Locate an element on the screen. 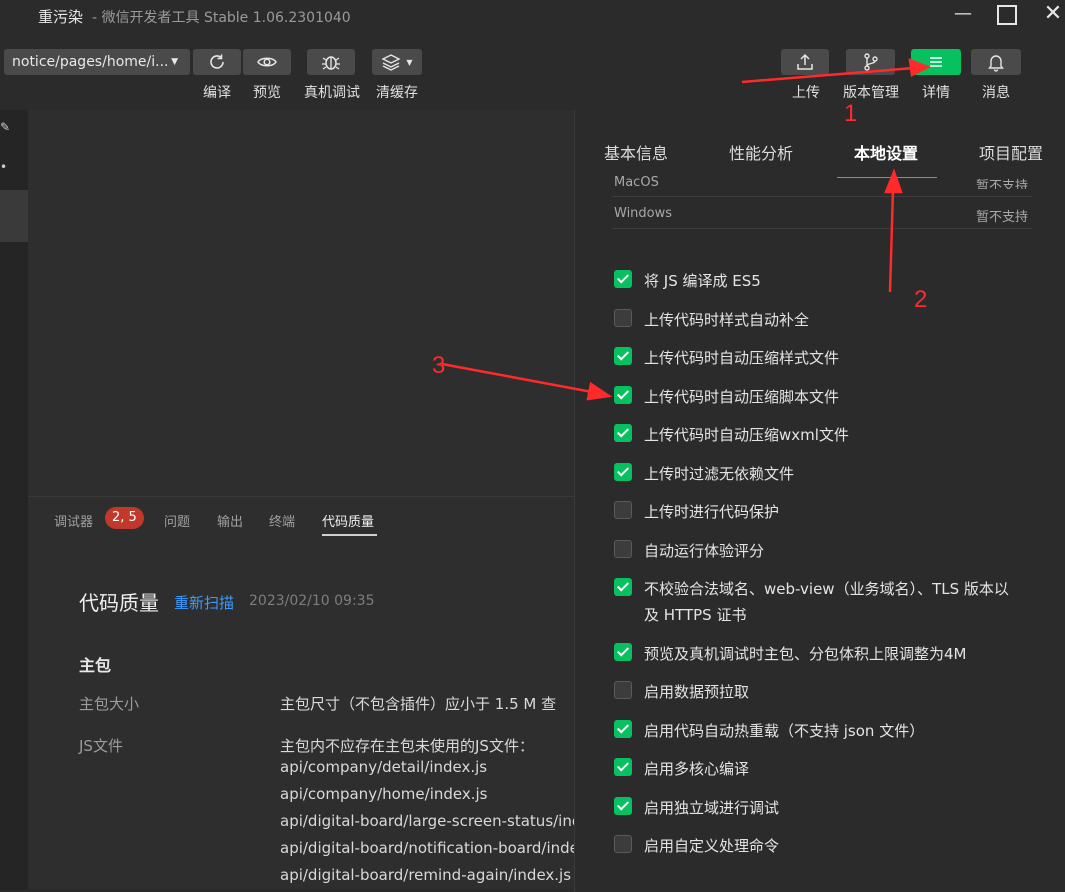 This screenshot has height=892, width=1065. setting-row: 上传时进行代码保护 is located at coordinates (814, 512).